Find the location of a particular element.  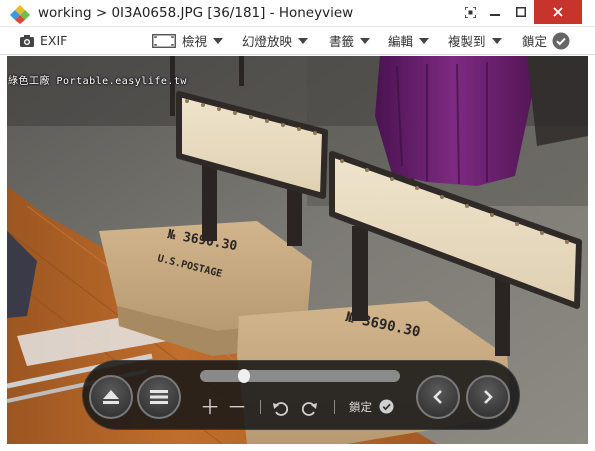

menu-button is located at coordinates (159, 397).